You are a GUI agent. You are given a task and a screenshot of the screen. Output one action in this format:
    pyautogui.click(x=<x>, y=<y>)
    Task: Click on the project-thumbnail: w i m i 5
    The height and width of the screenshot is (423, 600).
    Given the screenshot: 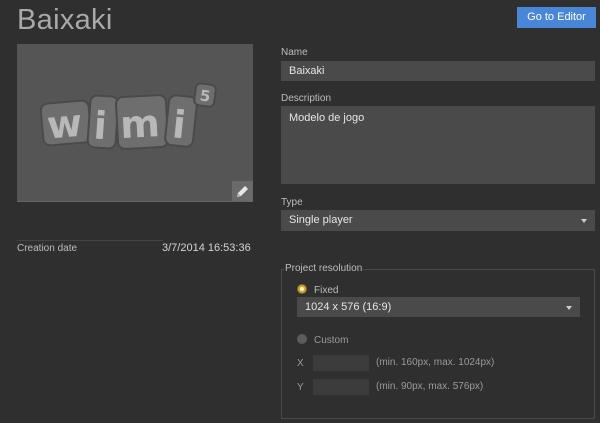 What is the action you would take?
    pyautogui.click(x=135, y=123)
    